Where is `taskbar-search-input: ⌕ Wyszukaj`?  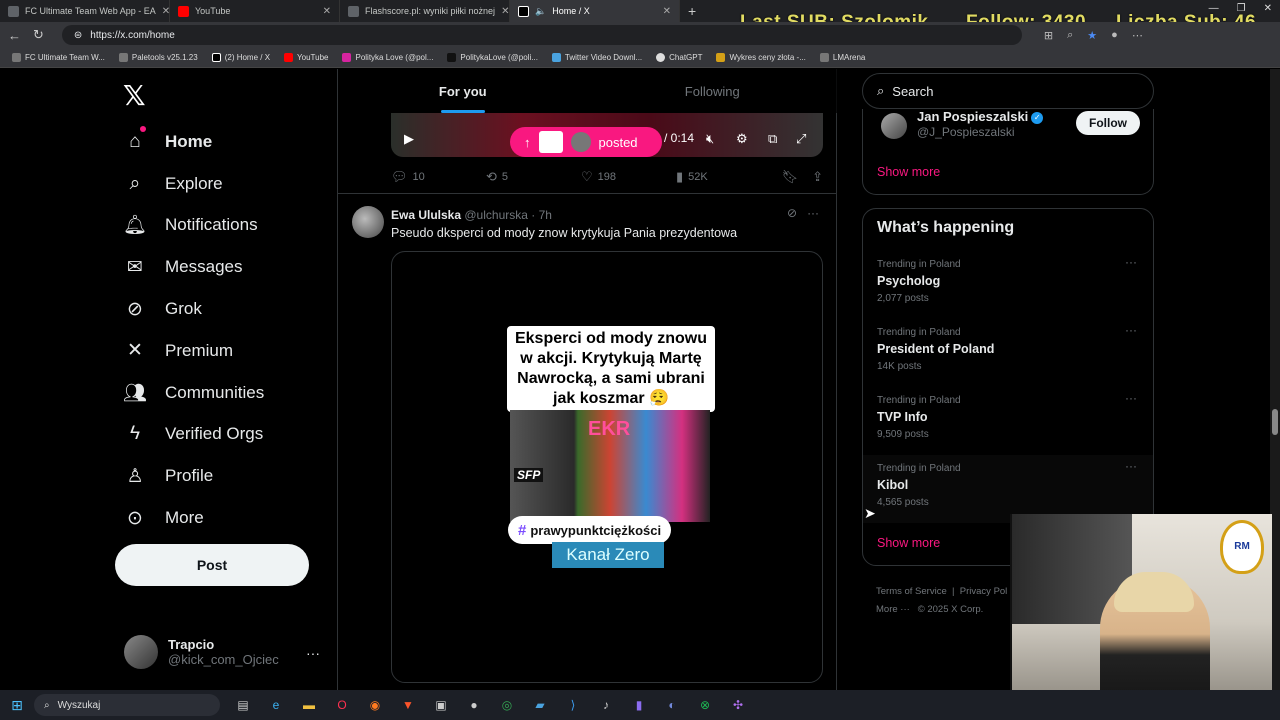
taskbar-search-input: ⌕ Wyszukaj is located at coordinates (127, 705).